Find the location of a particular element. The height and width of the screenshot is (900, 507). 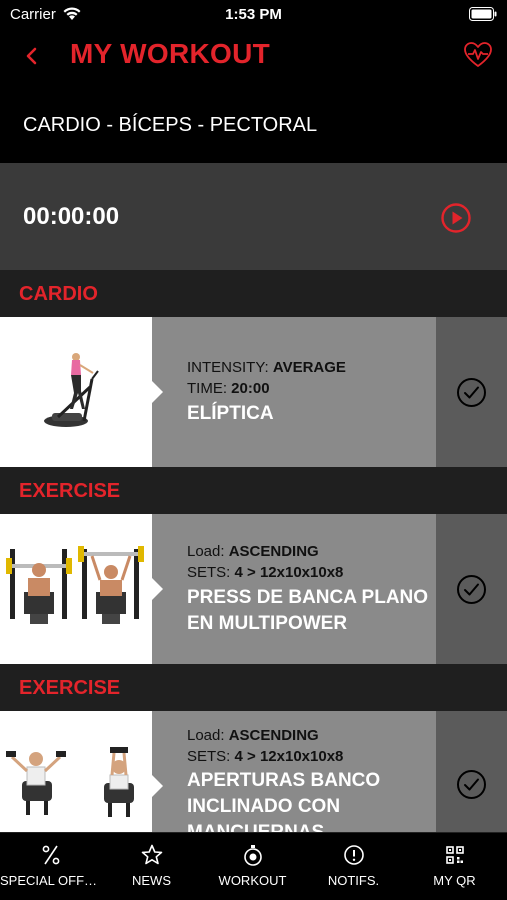

battery-icon is located at coordinates (483, 14).